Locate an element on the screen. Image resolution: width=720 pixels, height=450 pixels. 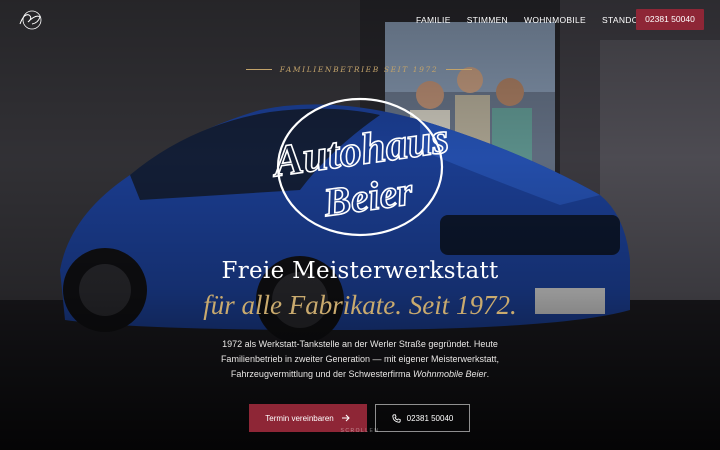
tagline-rule-right is located at coordinates (459, 69).